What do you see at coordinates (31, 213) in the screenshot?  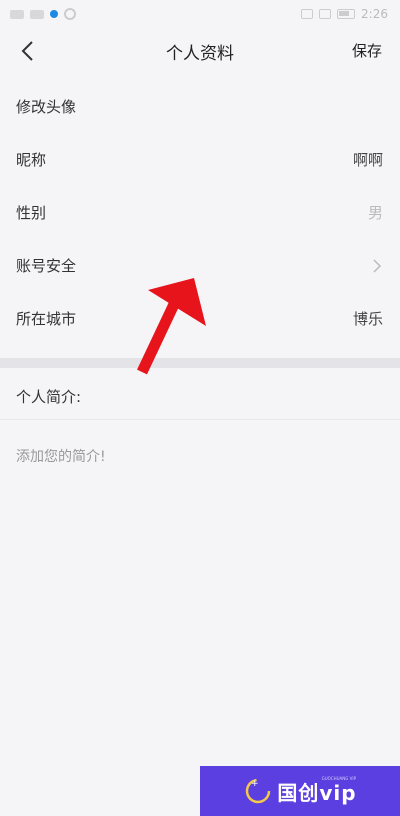 I see `row-label: 性别` at bounding box center [31, 213].